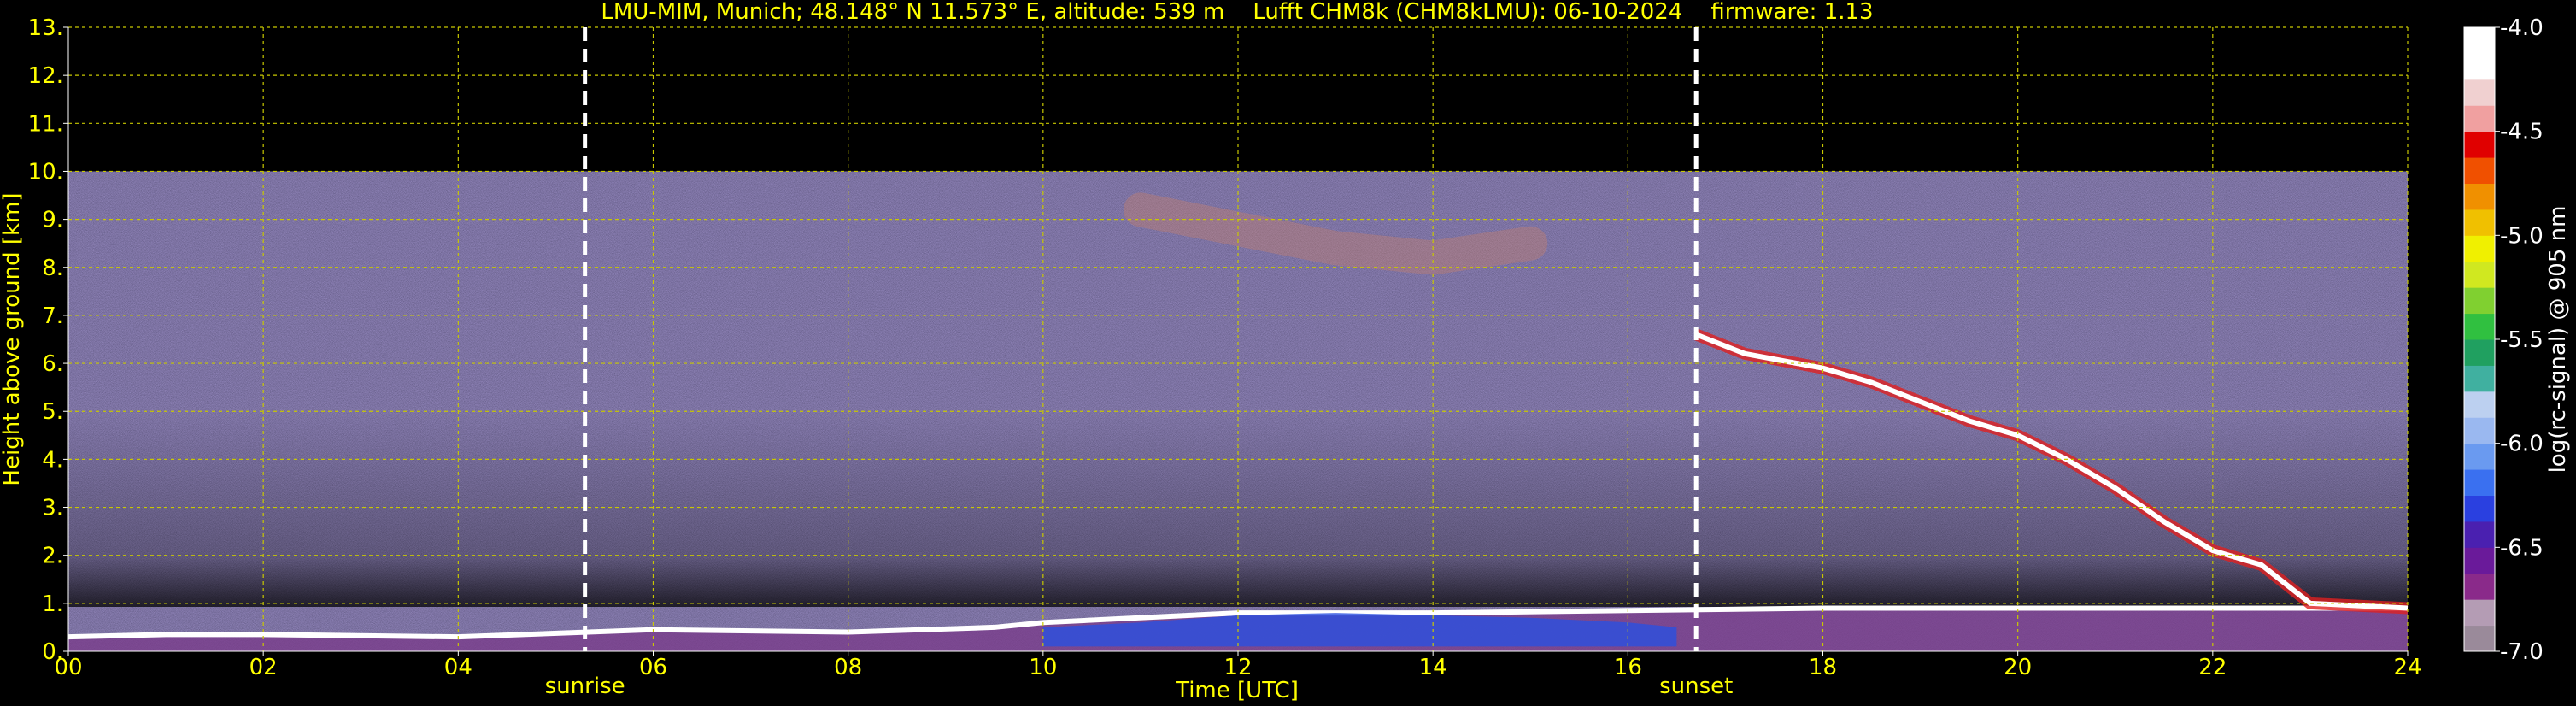  Describe the element at coordinates (45, 28) in the screenshot. I see `y-tick-label: 13.` at that location.